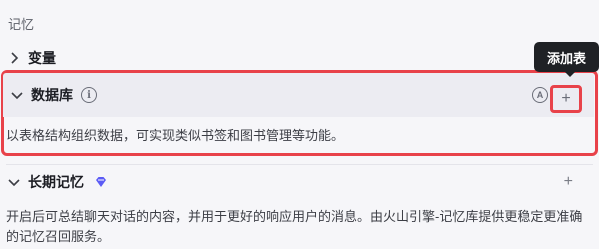 This screenshot has width=599, height=249. I want to click on long-term-memory-label: 长期记忆, so click(56, 182).